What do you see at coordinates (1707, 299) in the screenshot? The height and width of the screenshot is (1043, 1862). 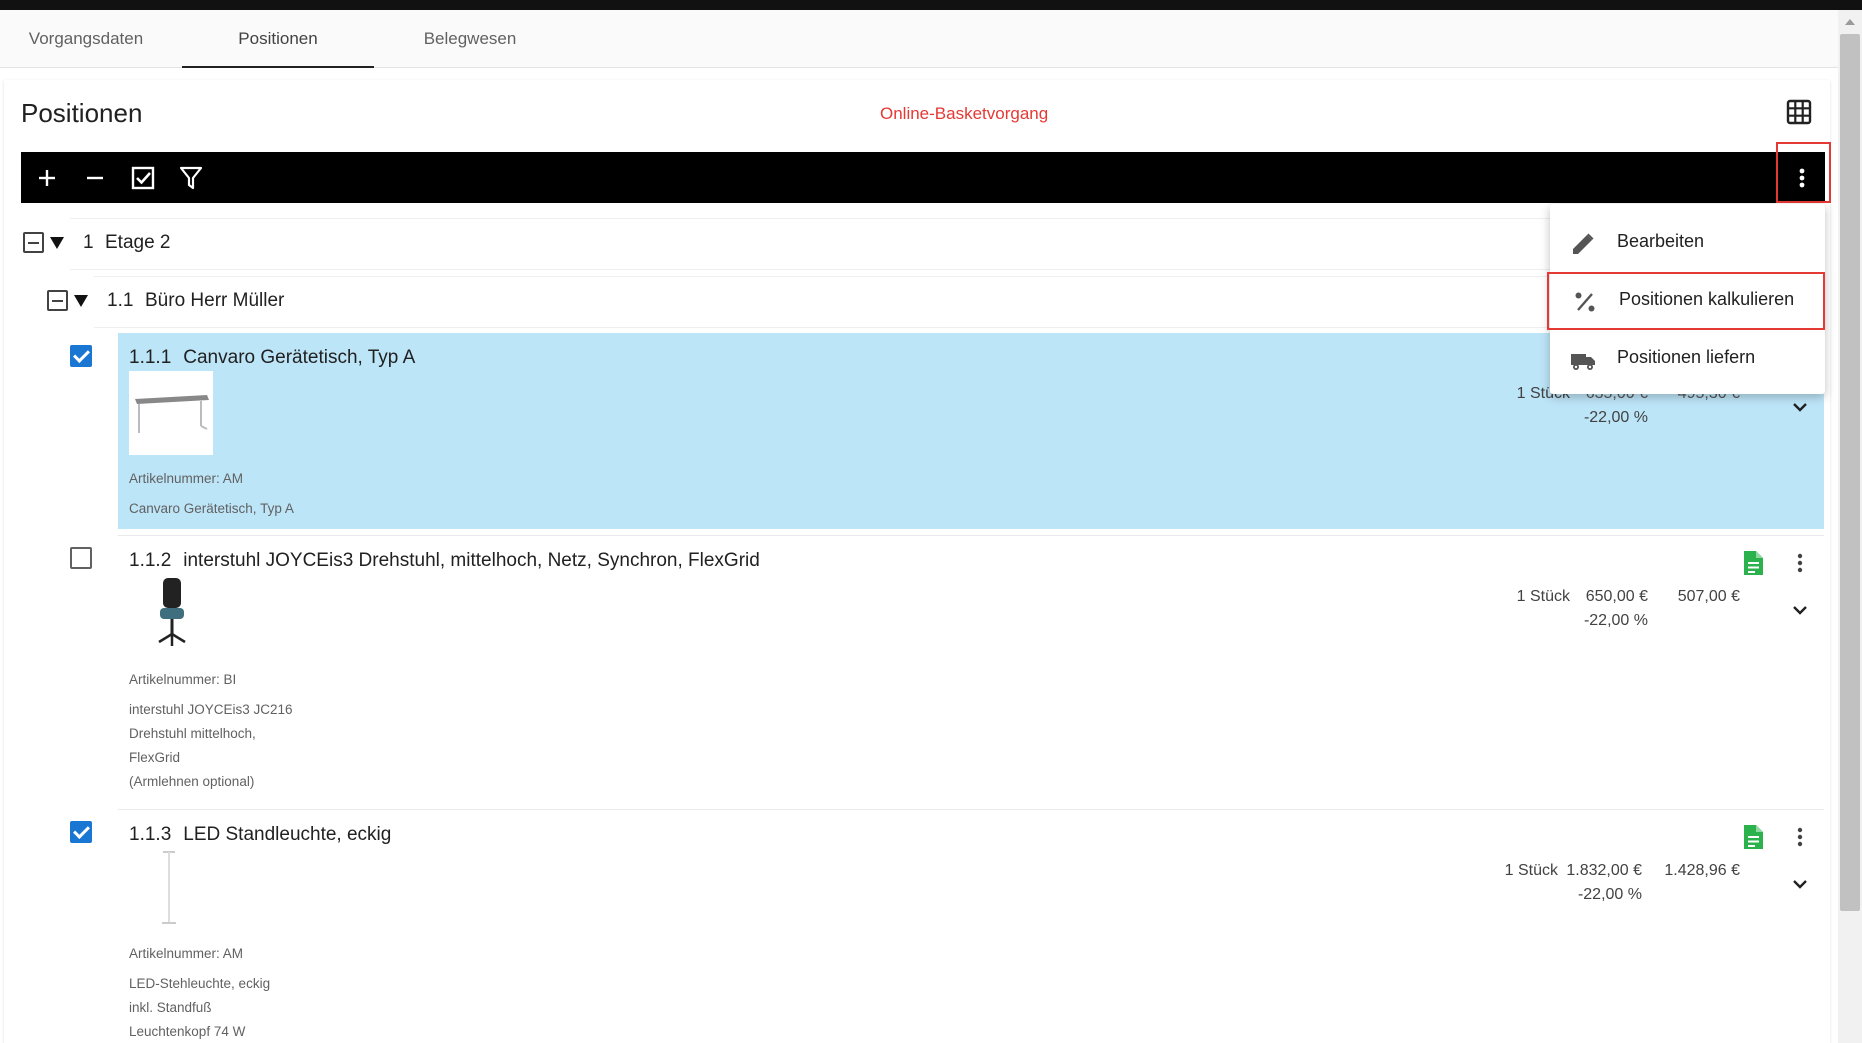 I see `menu-item-label: Positionen kalkulieren` at bounding box center [1707, 299].